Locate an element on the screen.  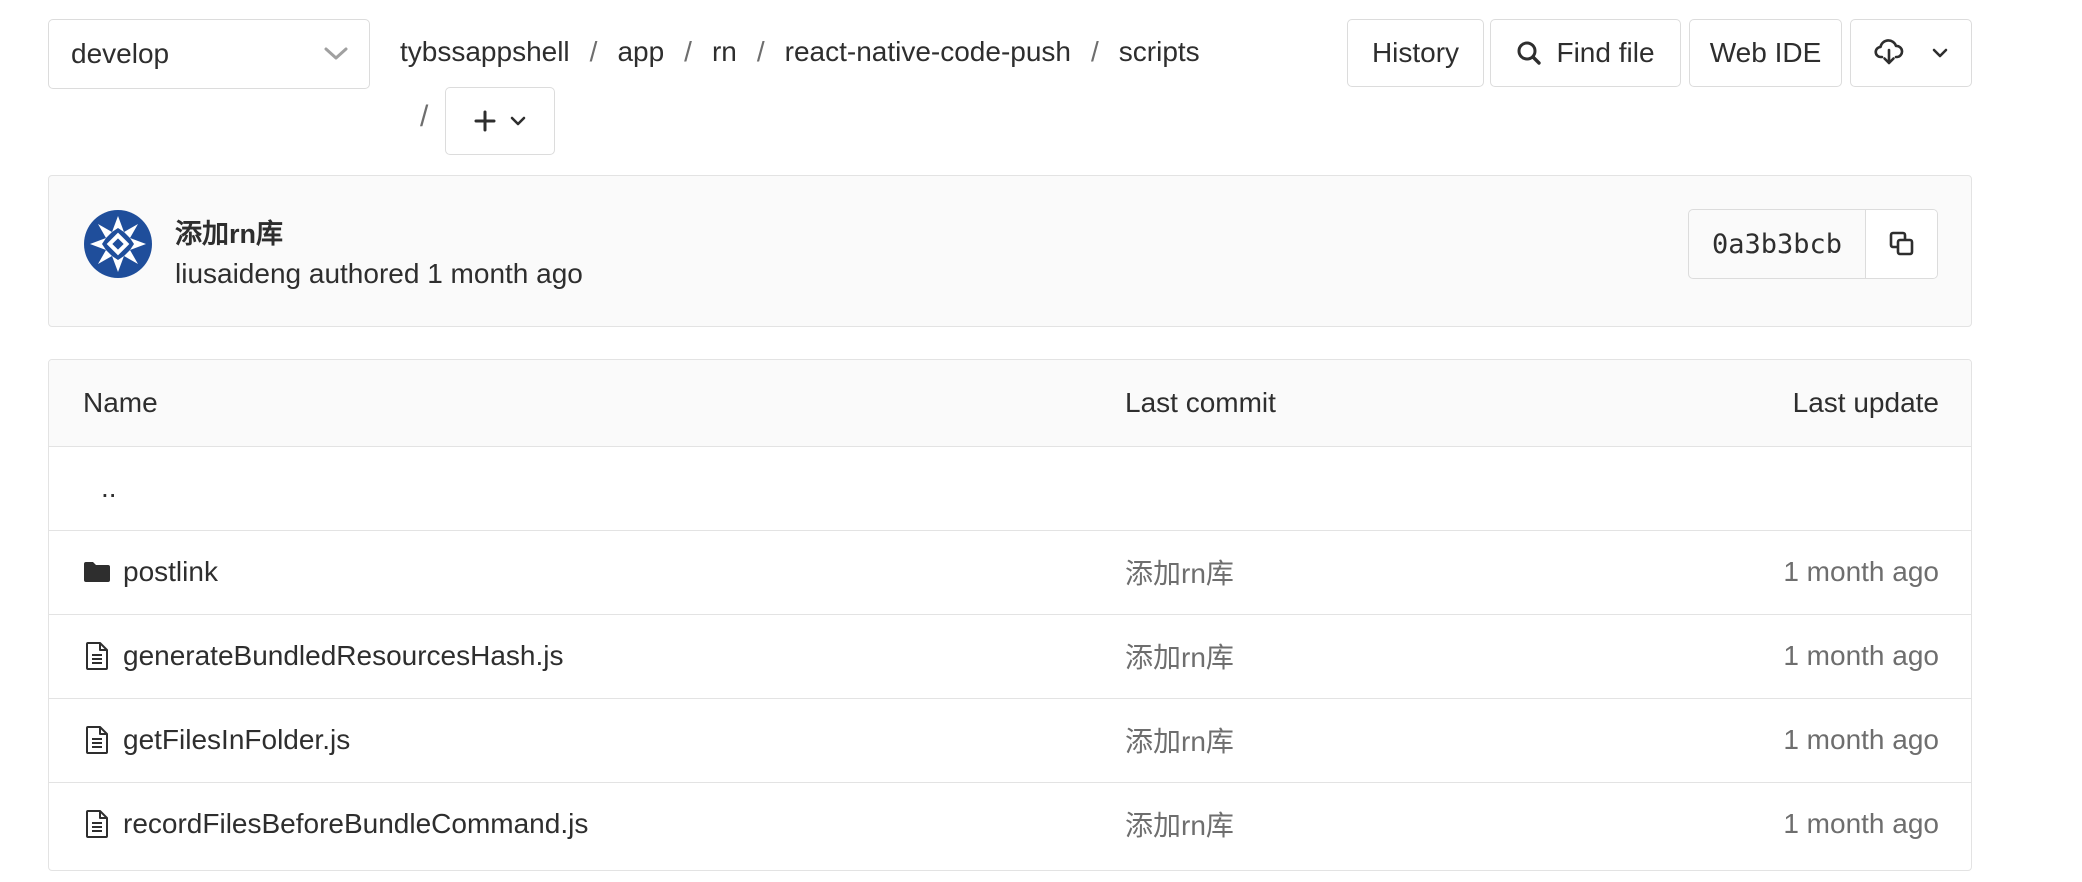
search-icon is located at coordinates (1529, 53).